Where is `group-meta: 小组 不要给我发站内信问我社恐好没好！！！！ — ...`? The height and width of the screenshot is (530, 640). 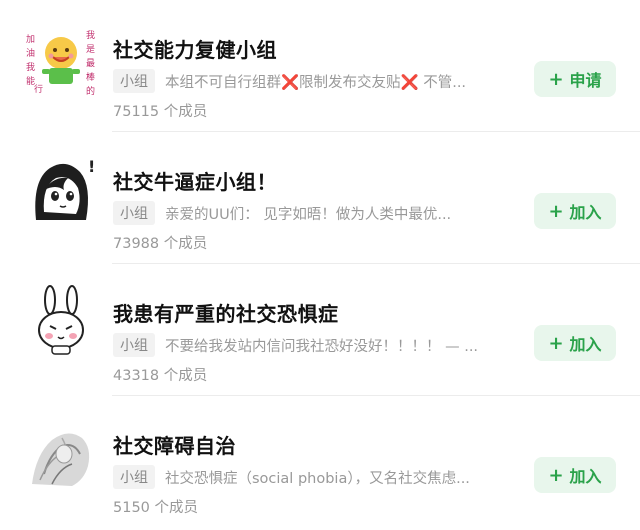 group-meta: 小组 不要给我发站内信问我社恐好没好！！！！ — ... is located at coordinates (318, 345).